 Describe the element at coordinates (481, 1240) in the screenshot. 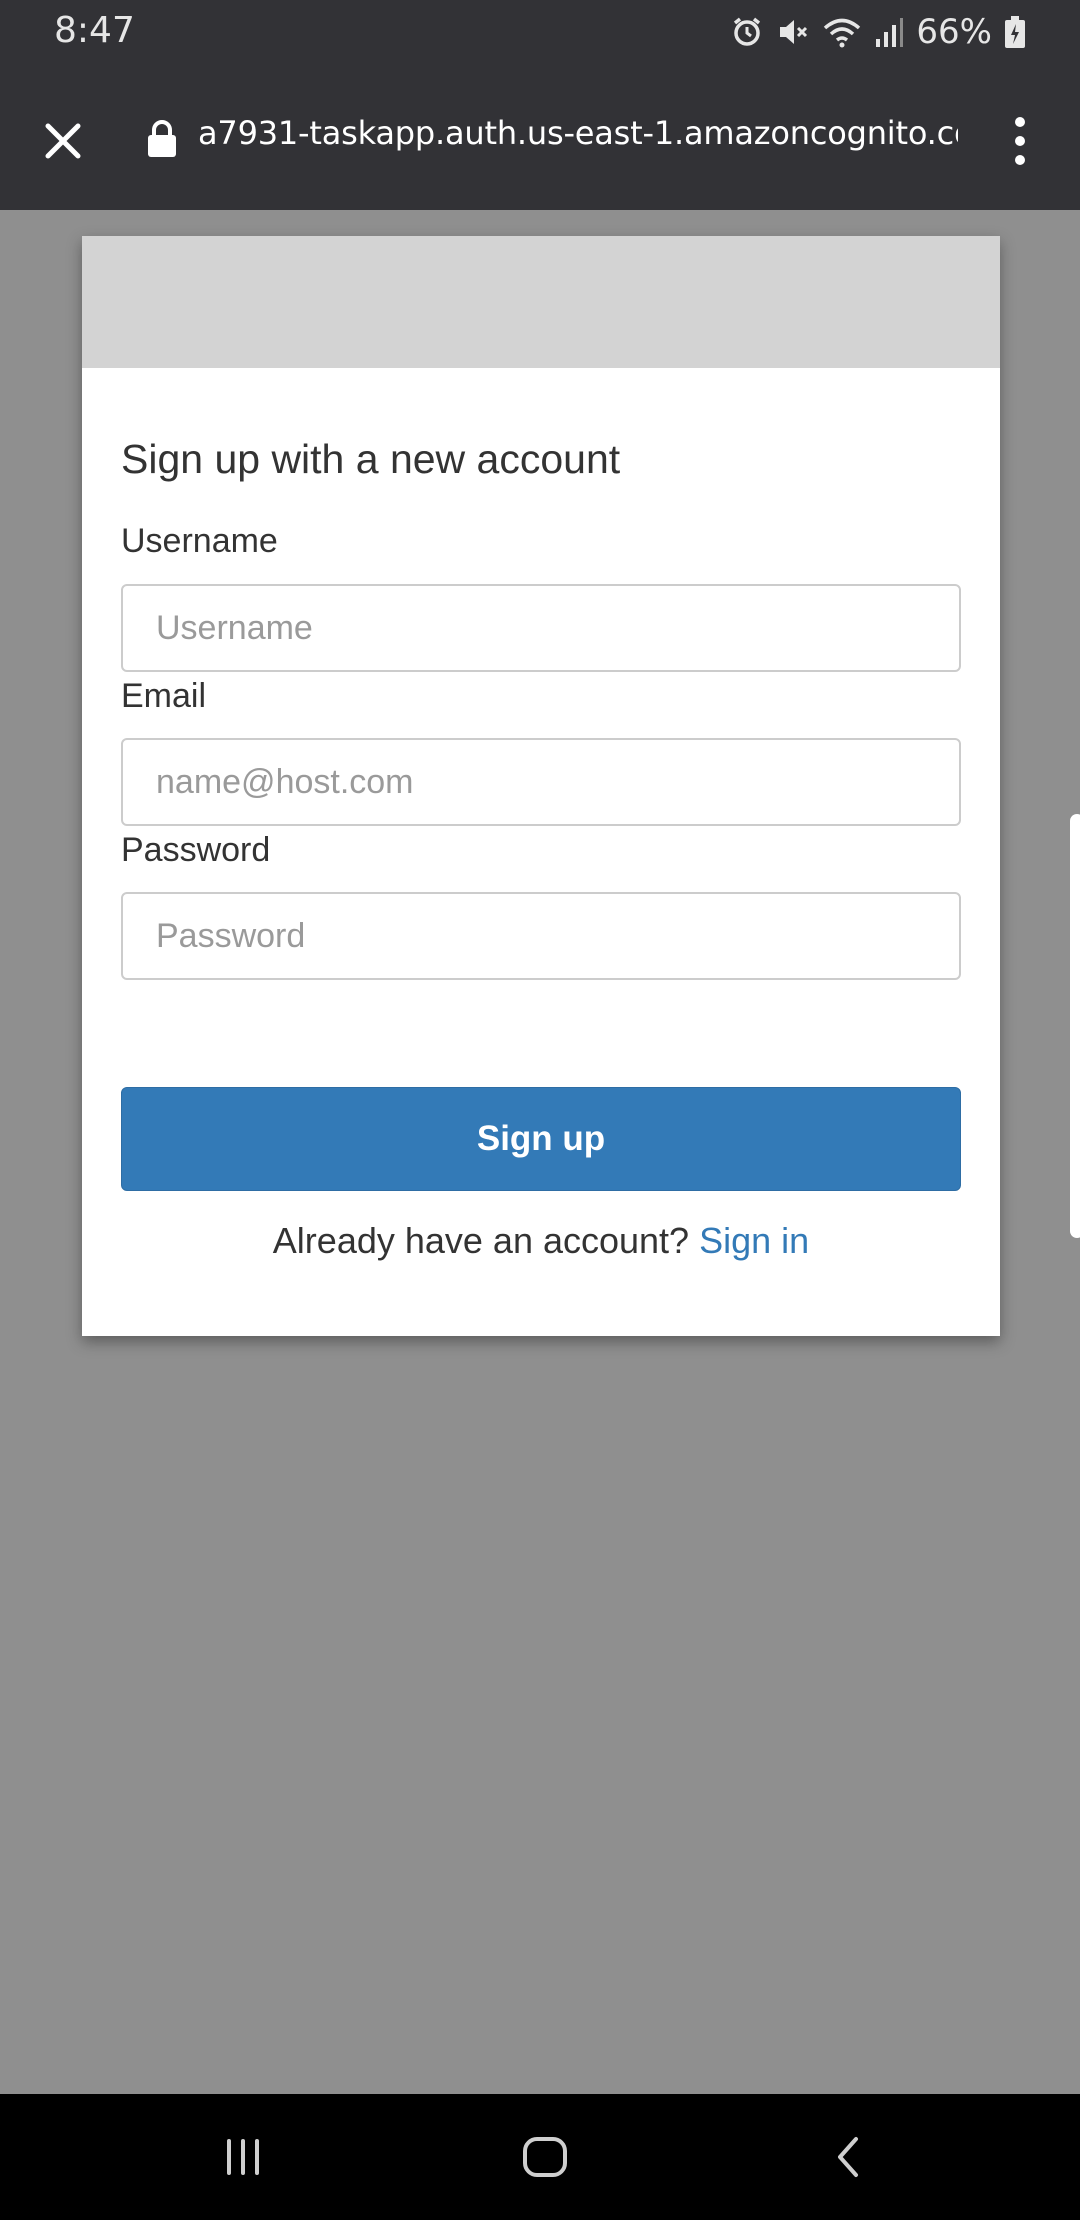

I see `signin-prompt-text: Already have an account?` at that location.